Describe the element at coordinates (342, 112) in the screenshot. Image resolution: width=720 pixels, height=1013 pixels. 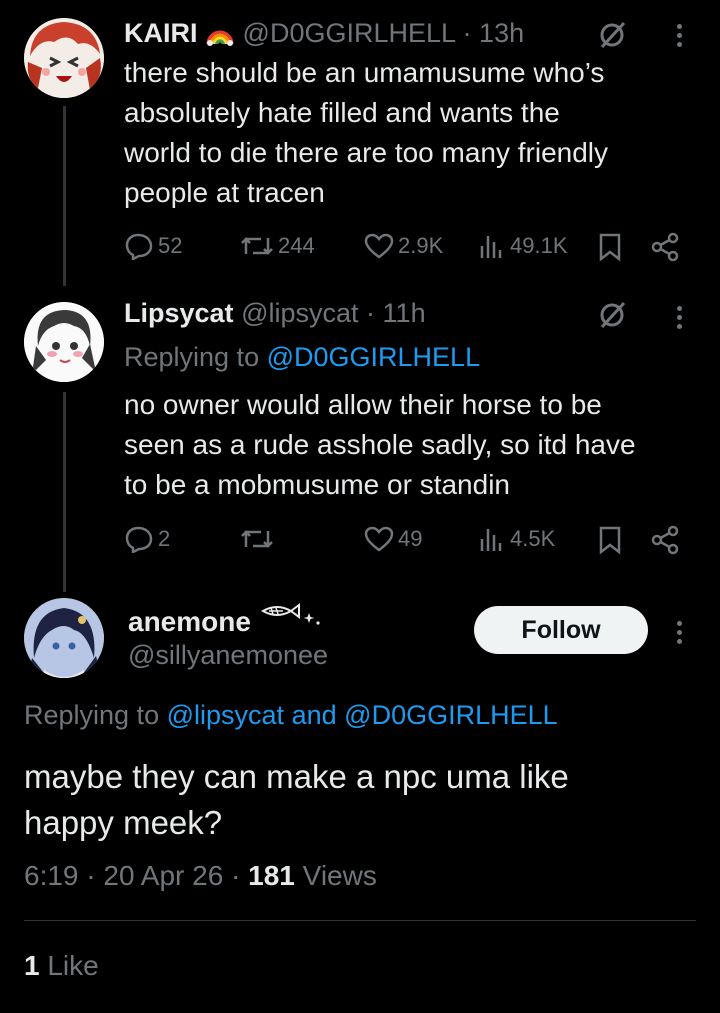
I see `tweet-line: absolutely hate filled and wants the` at that location.